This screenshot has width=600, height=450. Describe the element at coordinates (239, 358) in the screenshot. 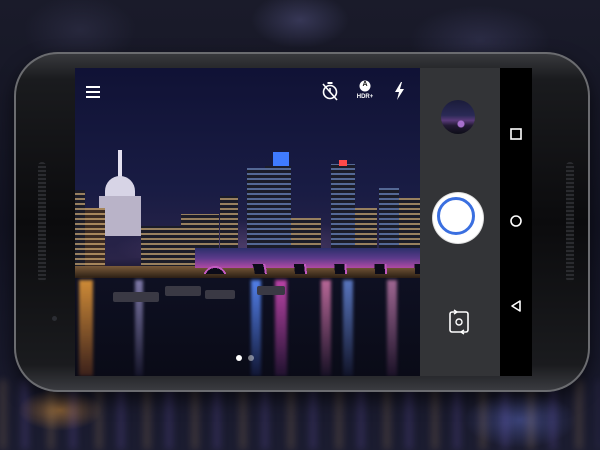

I see `pager-dot-active` at that location.